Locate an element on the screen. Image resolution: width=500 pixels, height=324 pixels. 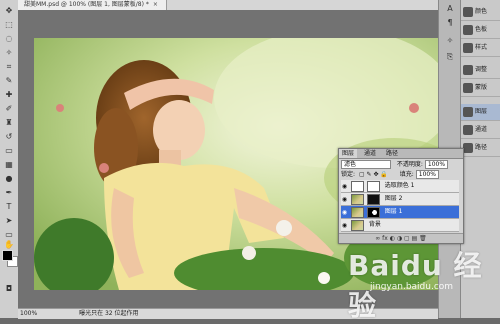
dock-item-styles: 样式 is located at coordinates (480, 48).